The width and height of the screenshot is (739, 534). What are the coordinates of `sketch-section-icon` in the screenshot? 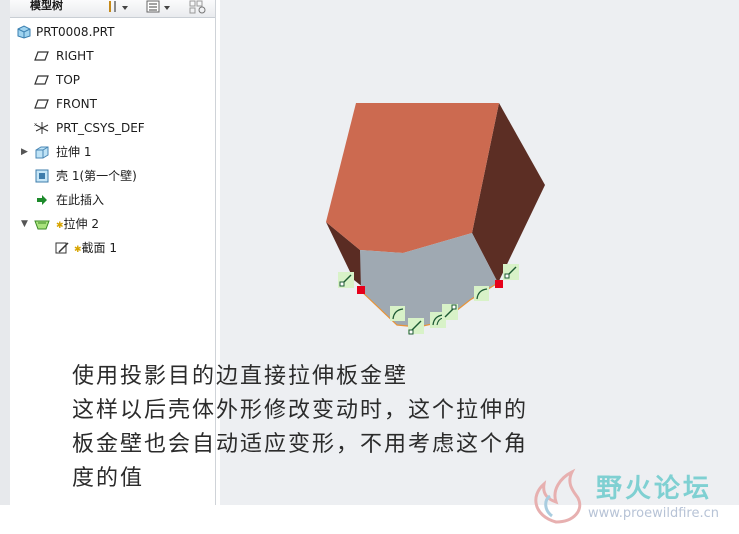 It's located at (62, 248).